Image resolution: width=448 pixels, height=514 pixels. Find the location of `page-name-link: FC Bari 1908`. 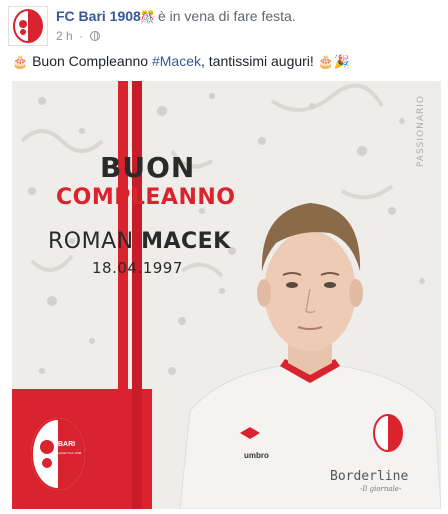

page-name-link: FC Bari 1908 is located at coordinates (98, 16).